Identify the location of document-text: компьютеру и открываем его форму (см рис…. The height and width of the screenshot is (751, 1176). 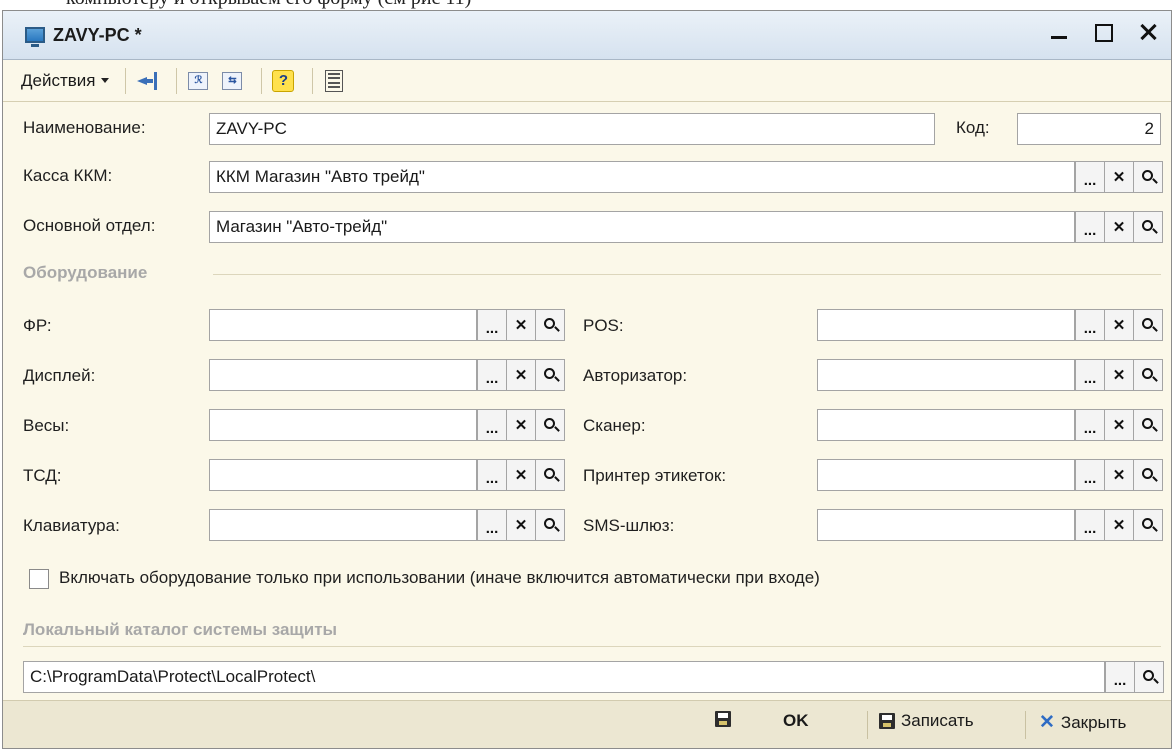
(268, 5).